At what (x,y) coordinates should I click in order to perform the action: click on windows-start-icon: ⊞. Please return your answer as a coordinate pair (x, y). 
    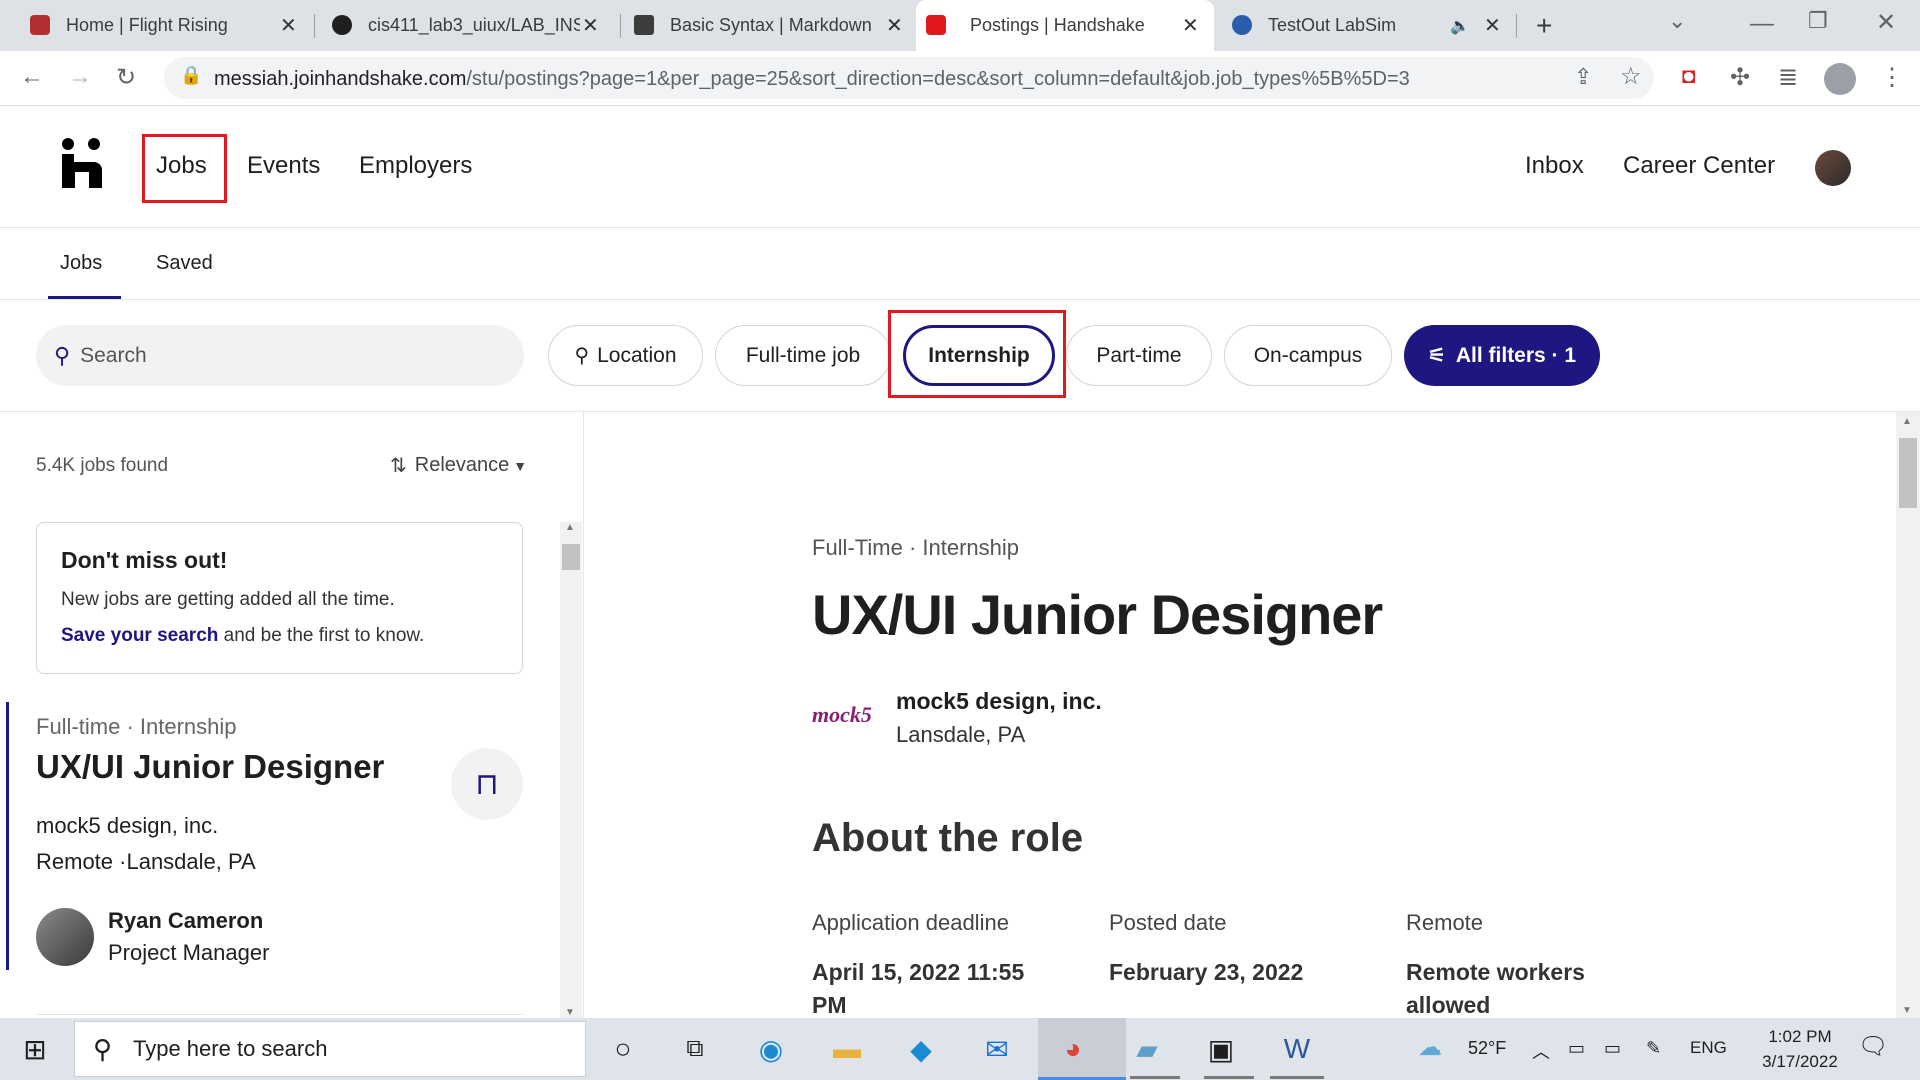
    Looking at the image, I should click on (35, 1049).